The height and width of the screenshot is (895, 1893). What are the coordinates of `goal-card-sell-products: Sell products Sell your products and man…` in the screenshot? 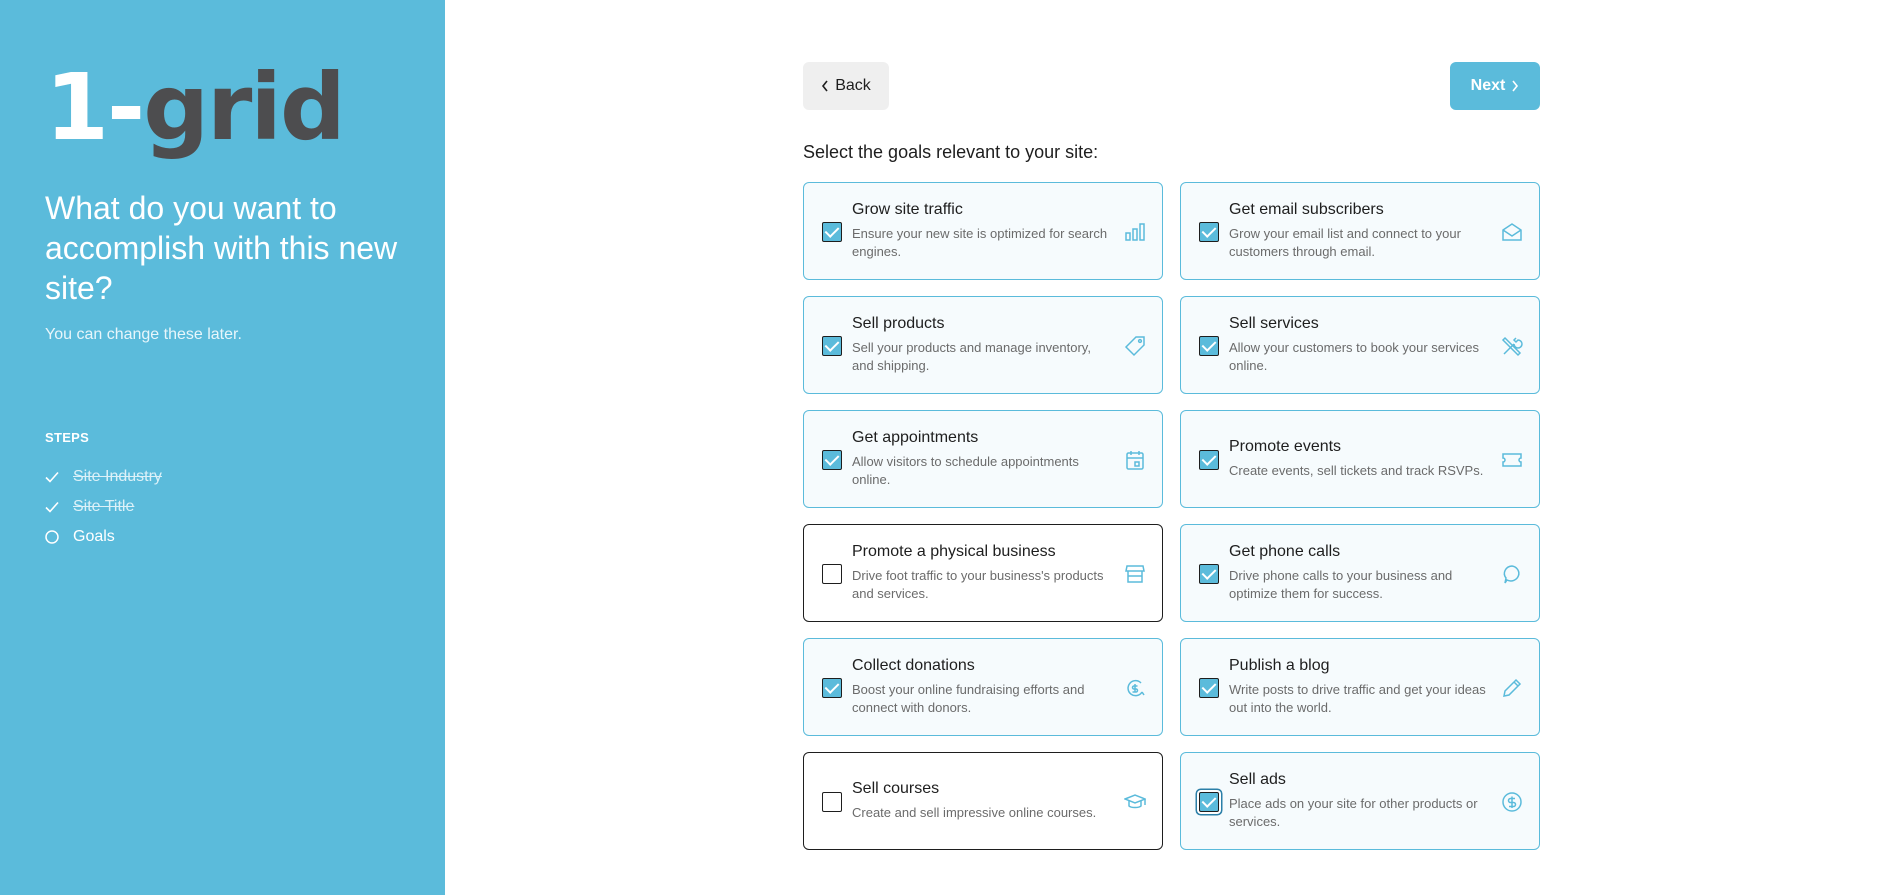 It's located at (983, 345).